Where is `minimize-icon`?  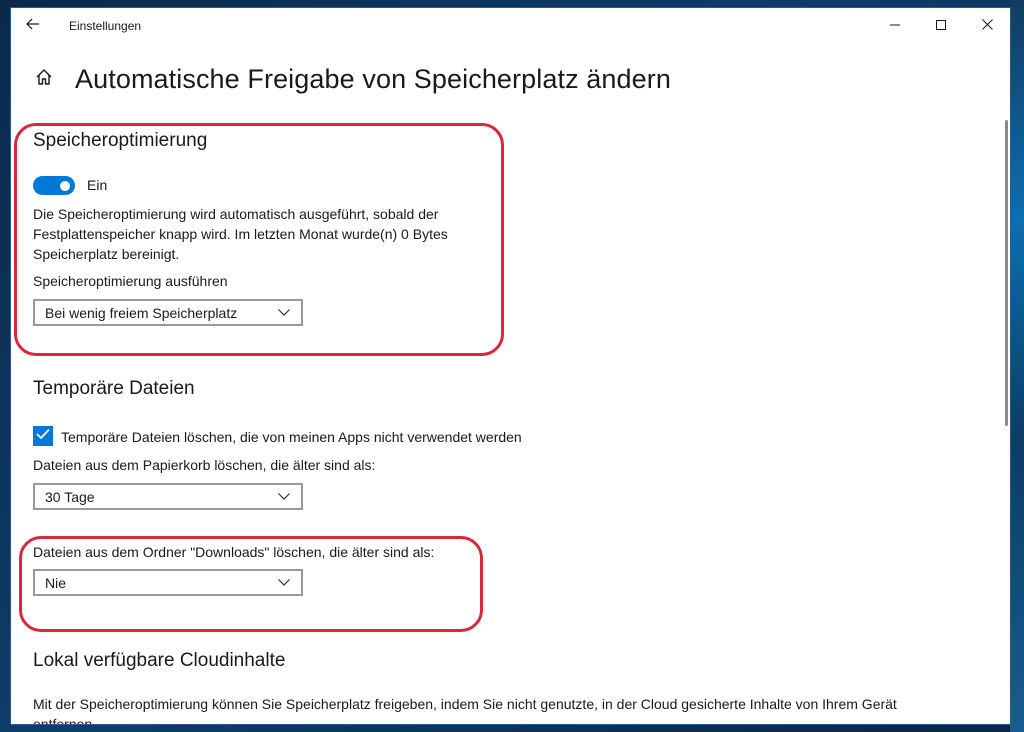
minimize-icon is located at coordinates (895, 26).